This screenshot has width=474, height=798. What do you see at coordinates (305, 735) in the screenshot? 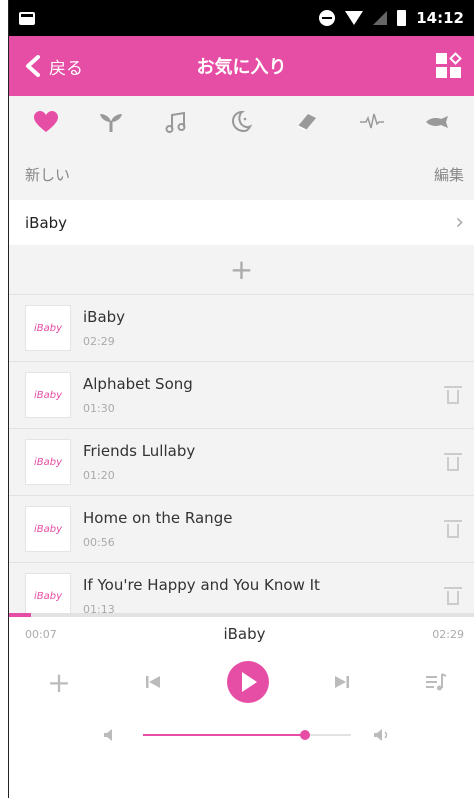
I see `volume-slider-thumb` at bounding box center [305, 735].